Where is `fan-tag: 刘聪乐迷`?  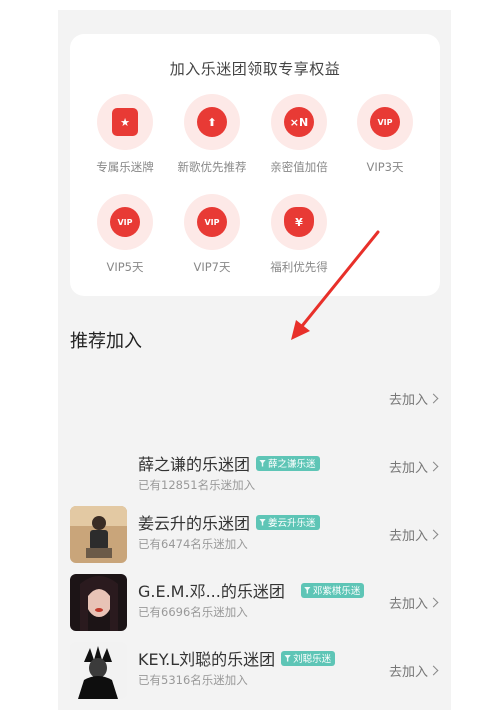
fan-tag: 刘聪乐迷 is located at coordinates (308, 658).